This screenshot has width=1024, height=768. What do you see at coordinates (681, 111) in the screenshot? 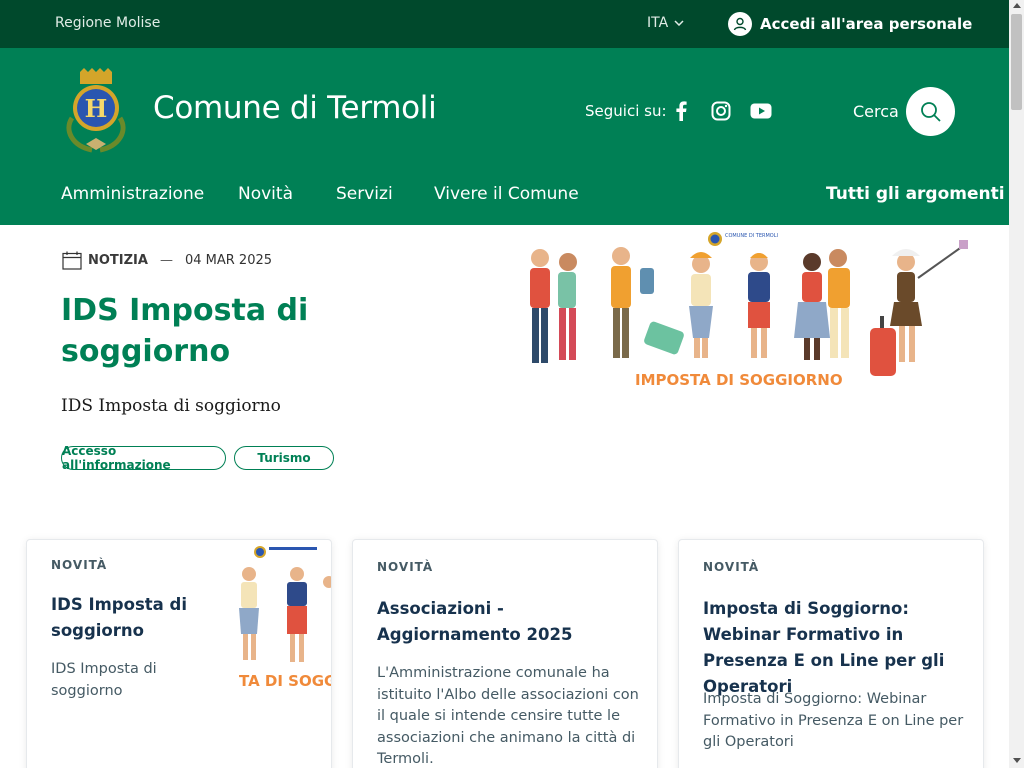
I see `facebook-icon` at bounding box center [681, 111].